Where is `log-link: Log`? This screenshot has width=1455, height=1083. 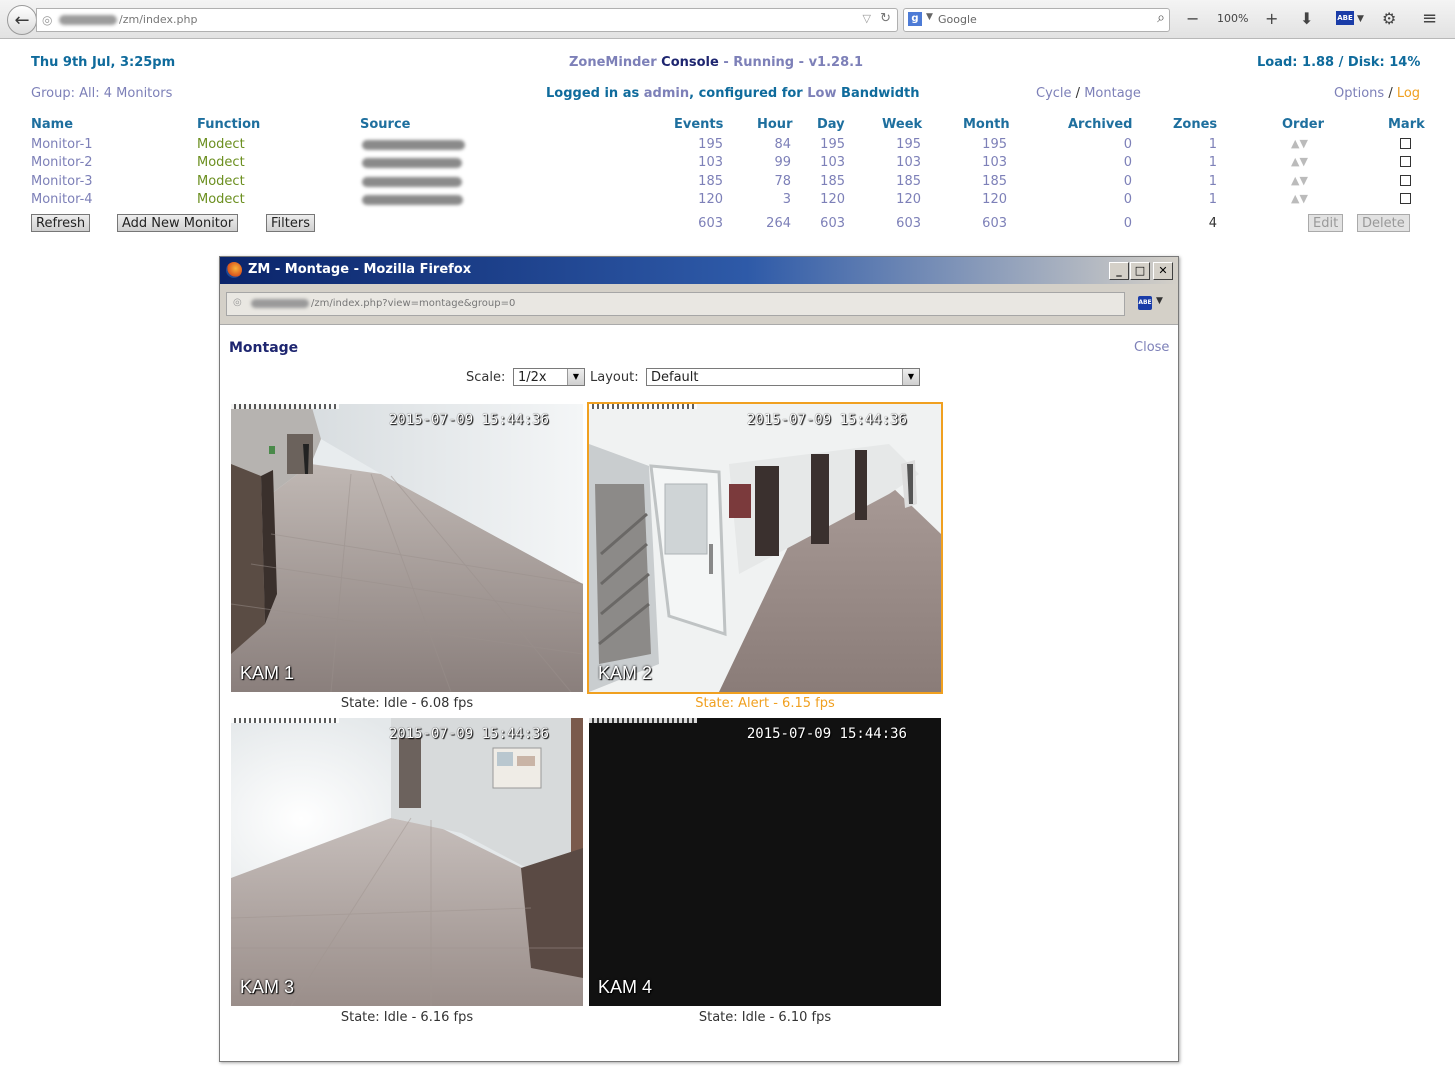
log-link: Log is located at coordinates (1408, 93).